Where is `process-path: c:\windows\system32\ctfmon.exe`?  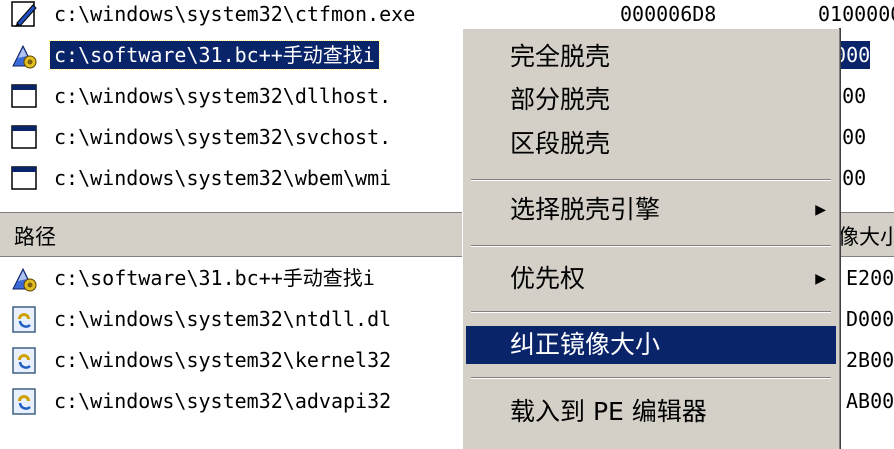 process-path: c:\windows\system32\ctfmon.exe is located at coordinates (235, 14).